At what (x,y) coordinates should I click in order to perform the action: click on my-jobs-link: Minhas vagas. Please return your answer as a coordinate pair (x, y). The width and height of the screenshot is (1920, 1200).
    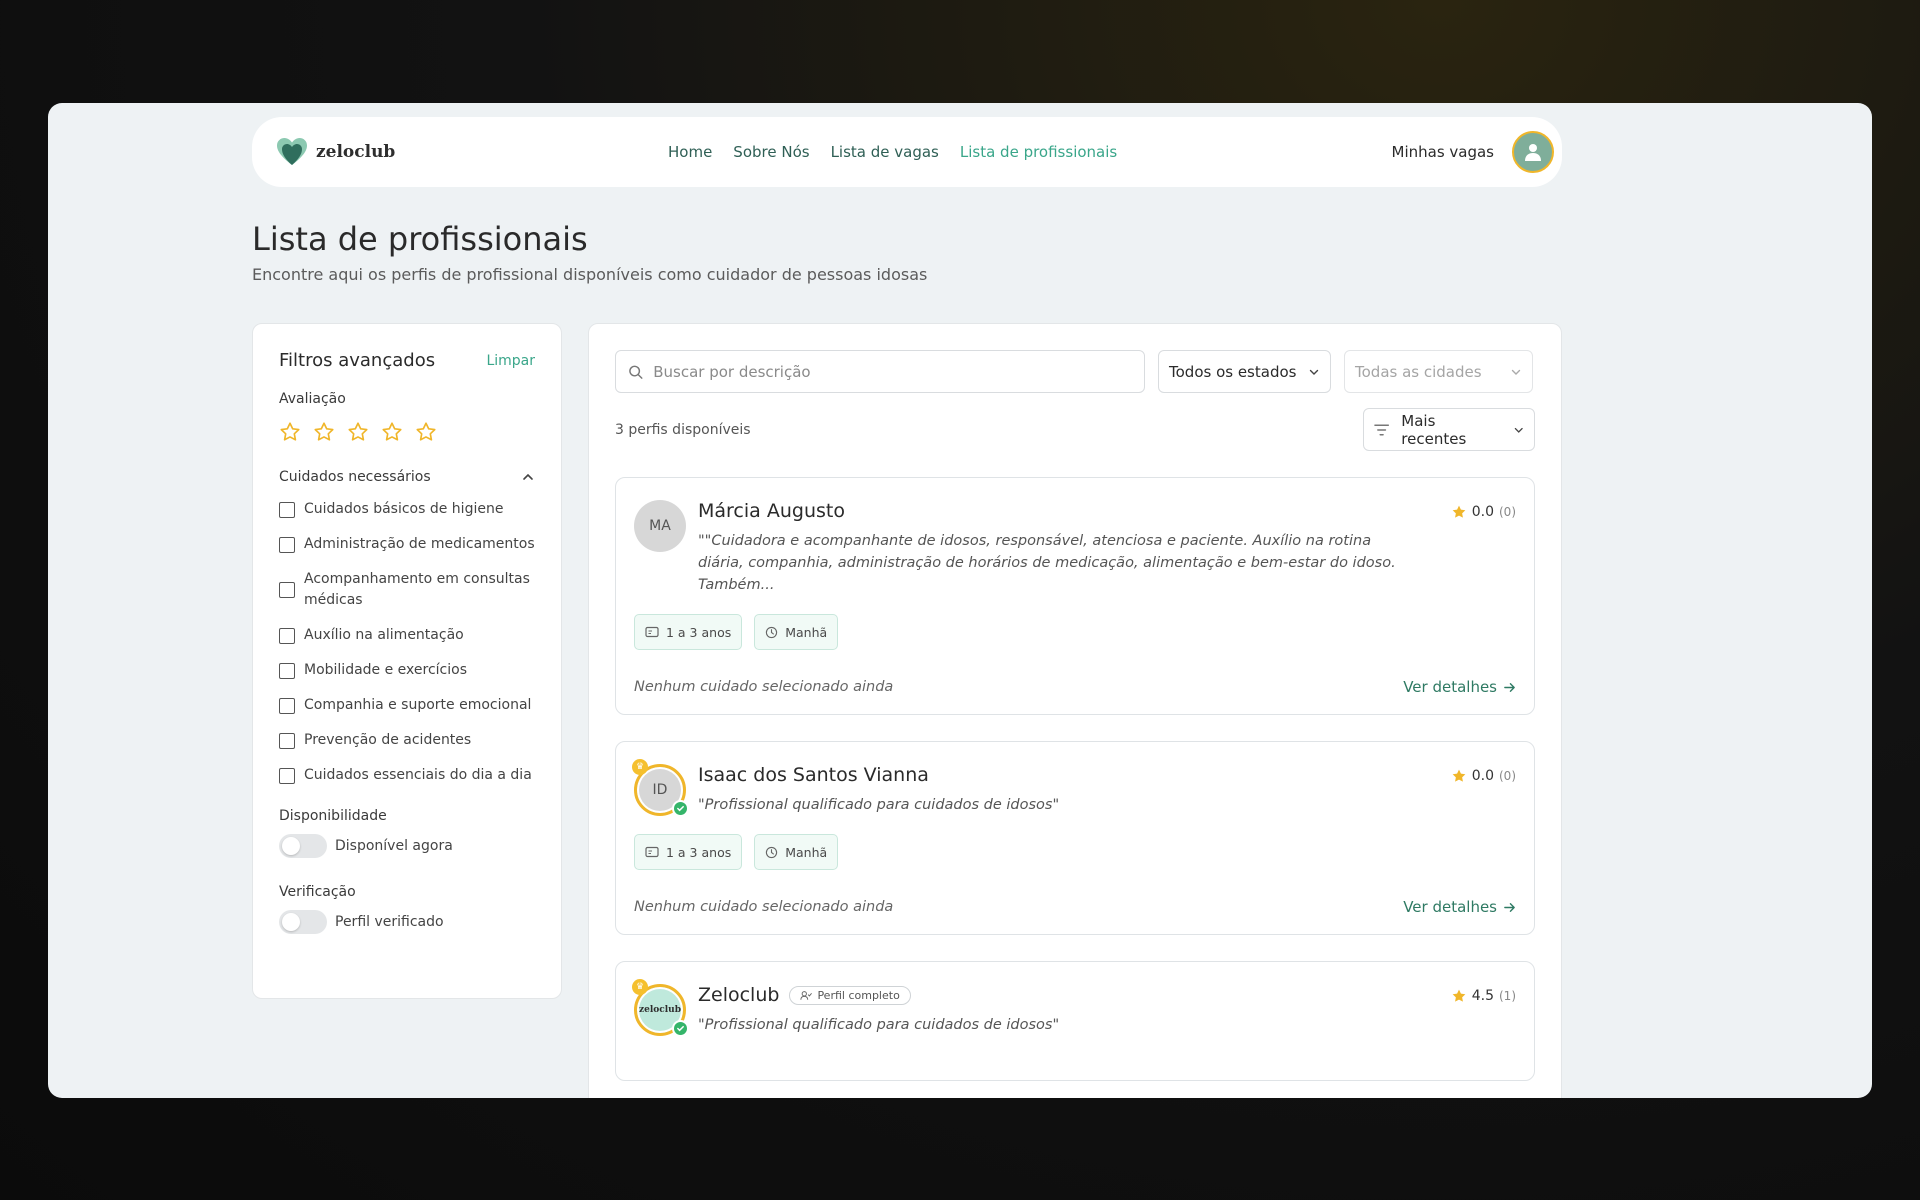
    Looking at the image, I should click on (1443, 152).